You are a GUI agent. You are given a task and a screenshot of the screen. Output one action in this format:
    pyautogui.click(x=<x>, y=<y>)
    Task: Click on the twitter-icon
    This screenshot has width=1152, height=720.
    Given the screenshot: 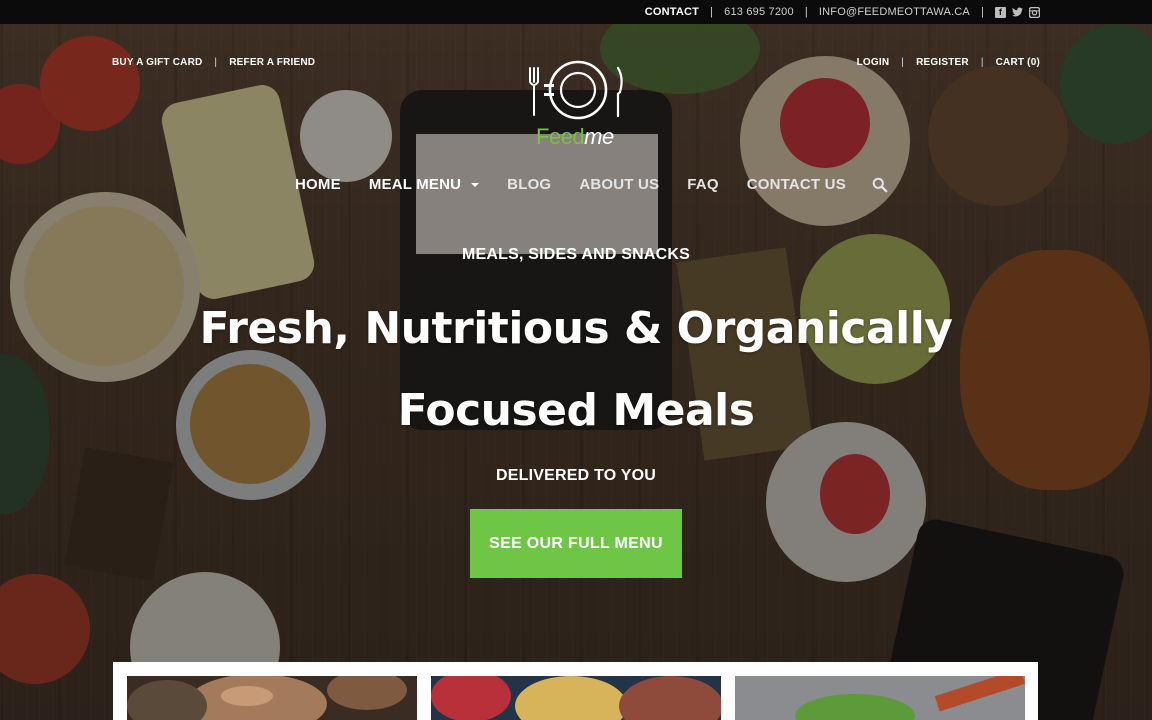 What is the action you would take?
    pyautogui.click(x=1017, y=12)
    